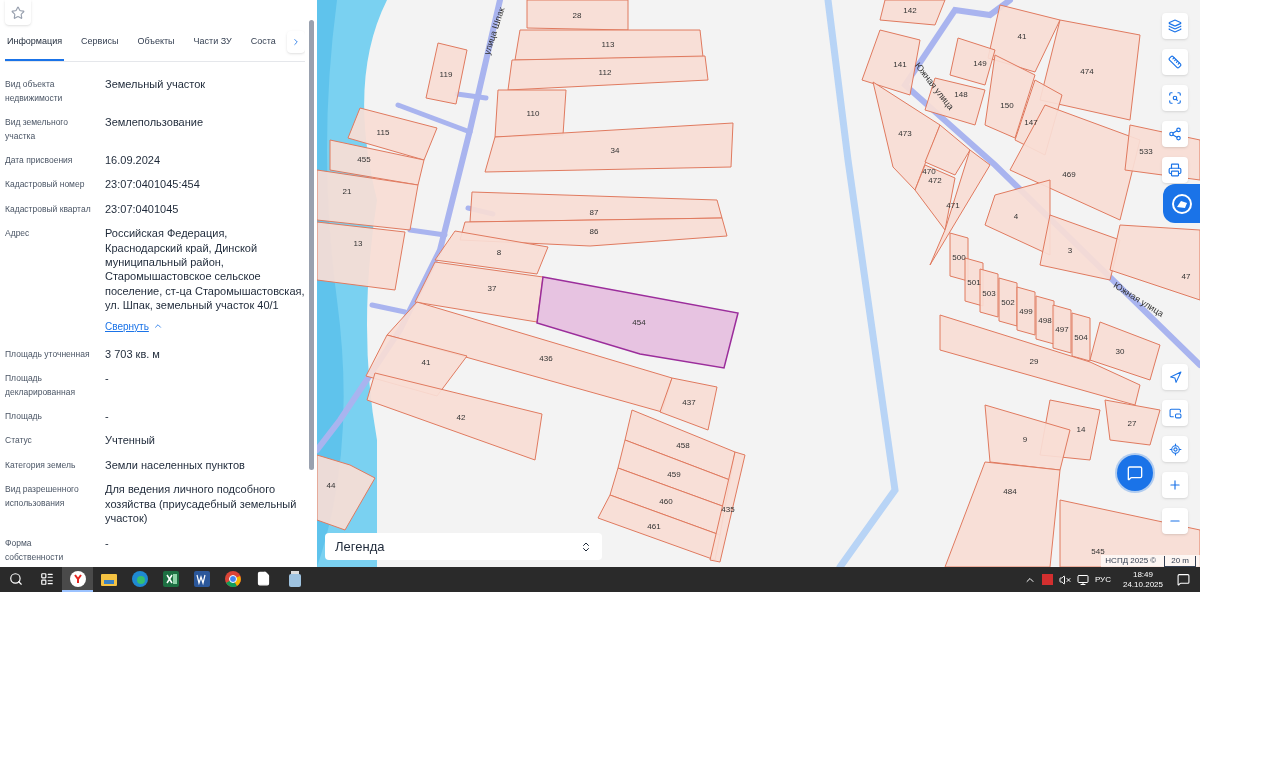 The image size is (1280, 769). I want to click on tab: Объекты, so click(156, 43).